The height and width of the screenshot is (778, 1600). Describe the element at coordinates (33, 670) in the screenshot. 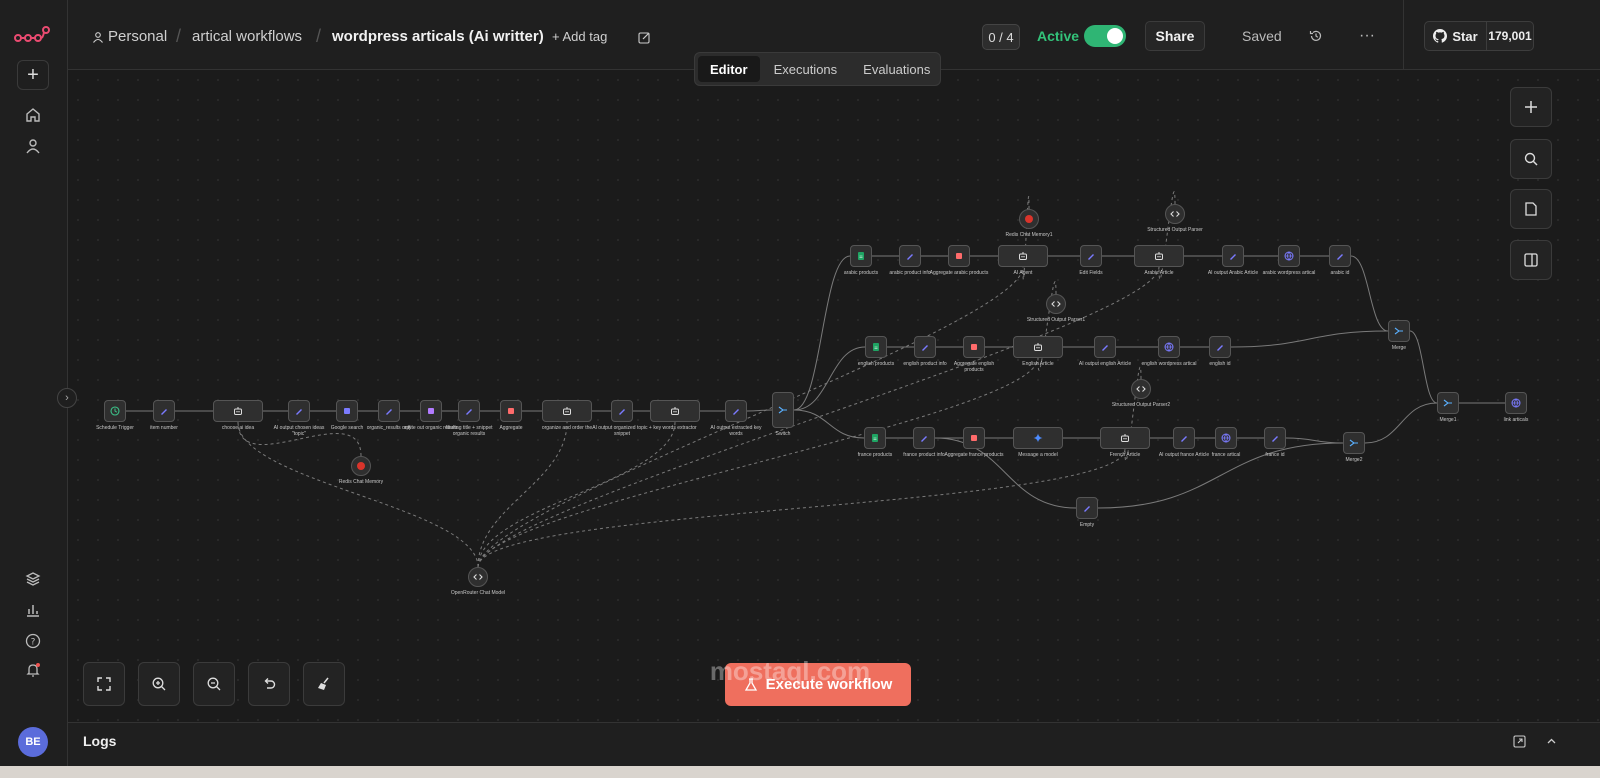

I see `notifications-bell-icon` at that location.